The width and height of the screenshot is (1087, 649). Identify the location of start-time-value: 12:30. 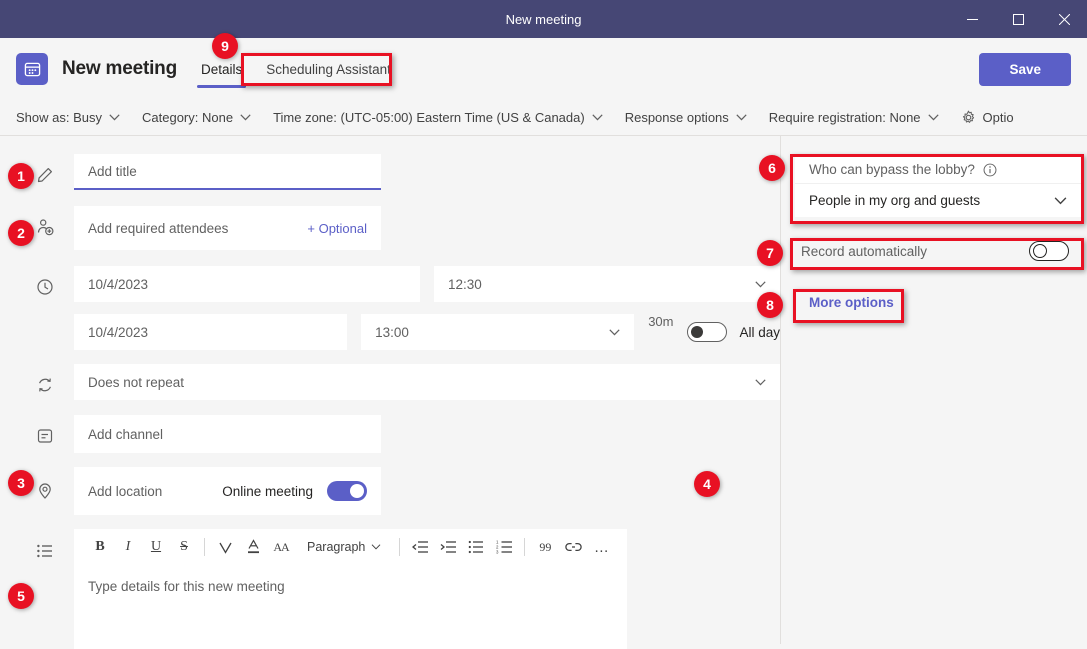
(465, 284).